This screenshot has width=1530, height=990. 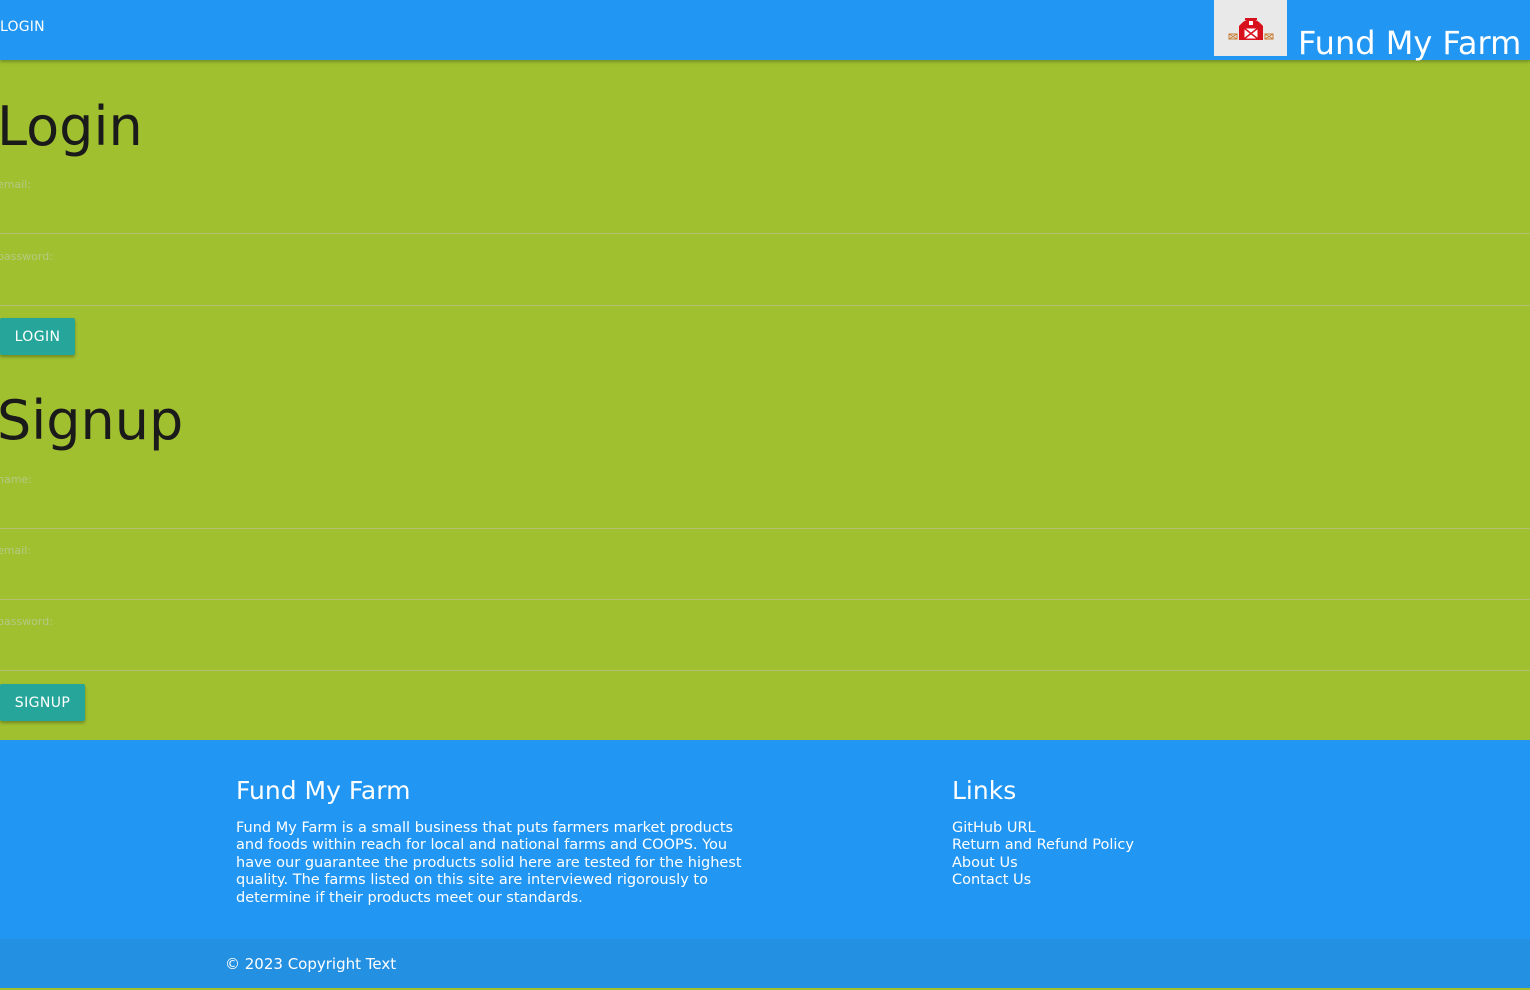 I want to click on logo, so click(x=1250, y=28).